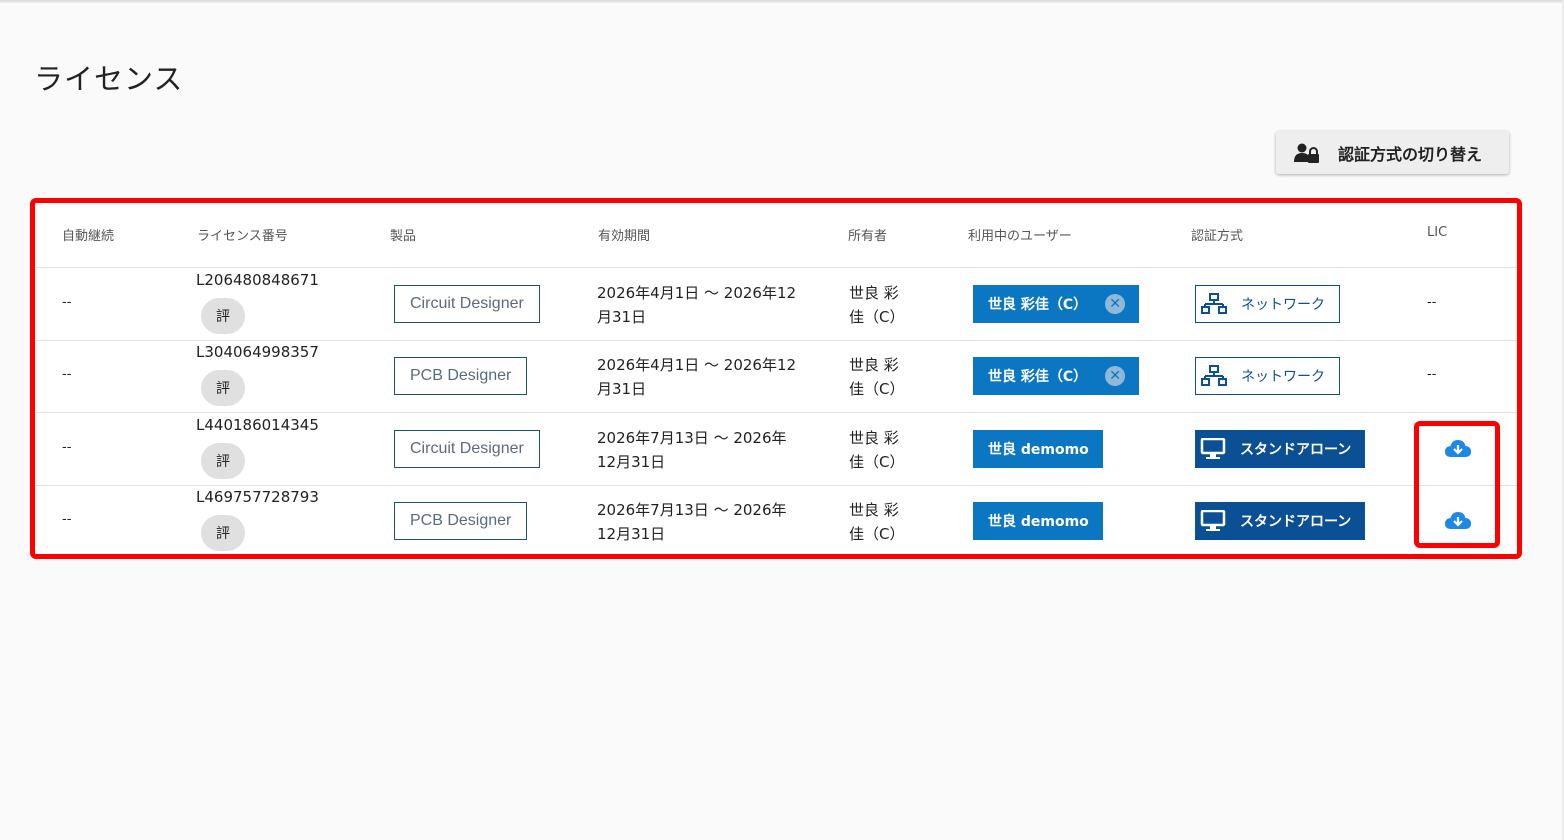 This screenshot has height=840, width=1564. What do you see at coordinates (88, 236) in the screenshot?
I see `header-auto-renew: 自動継続` at bounding box center [88, 236].